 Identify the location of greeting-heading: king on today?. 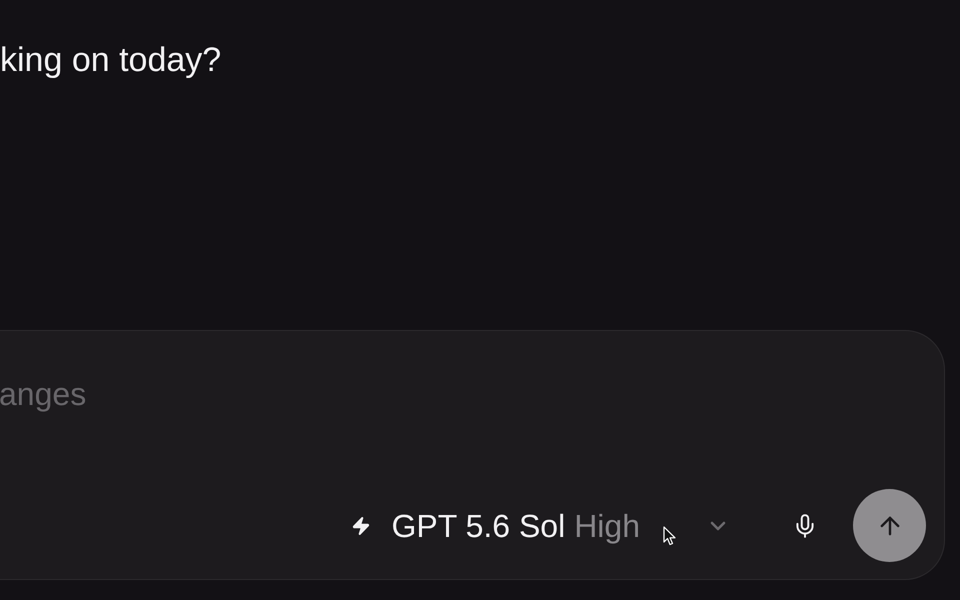
(111, 60).